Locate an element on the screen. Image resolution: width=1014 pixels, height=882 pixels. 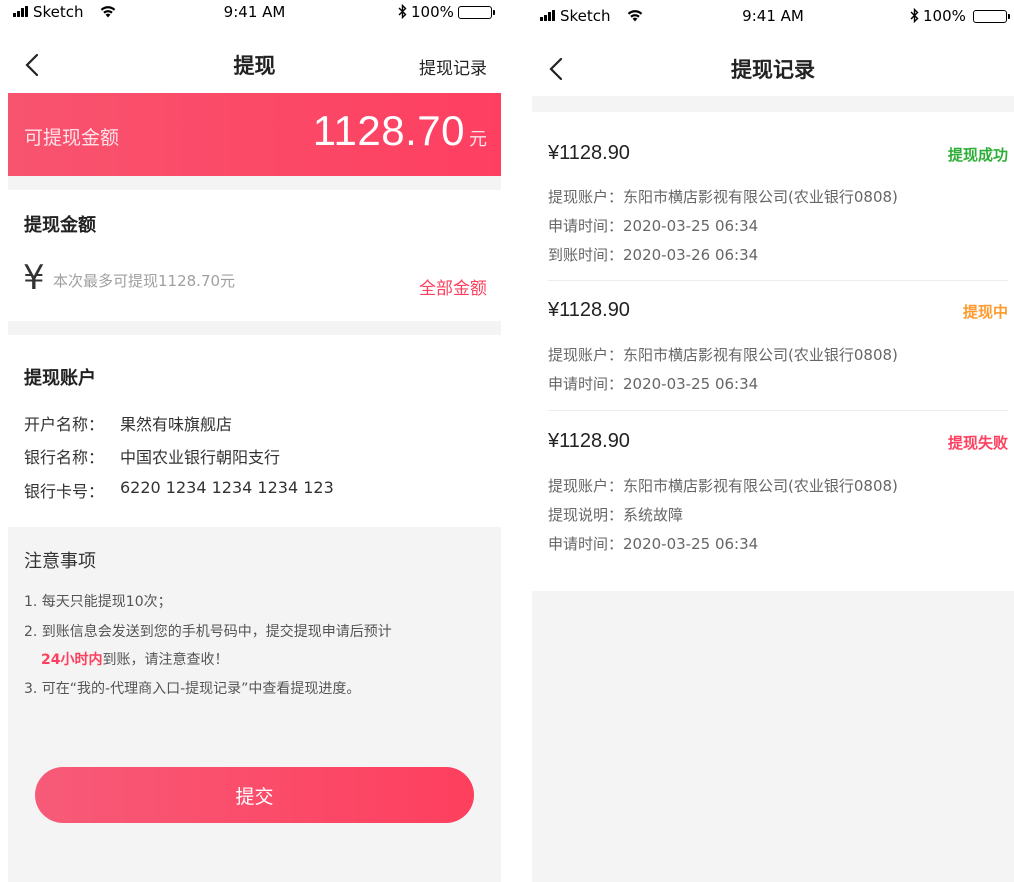
status-badge: 提现中 is located at coordinates (985, 312).